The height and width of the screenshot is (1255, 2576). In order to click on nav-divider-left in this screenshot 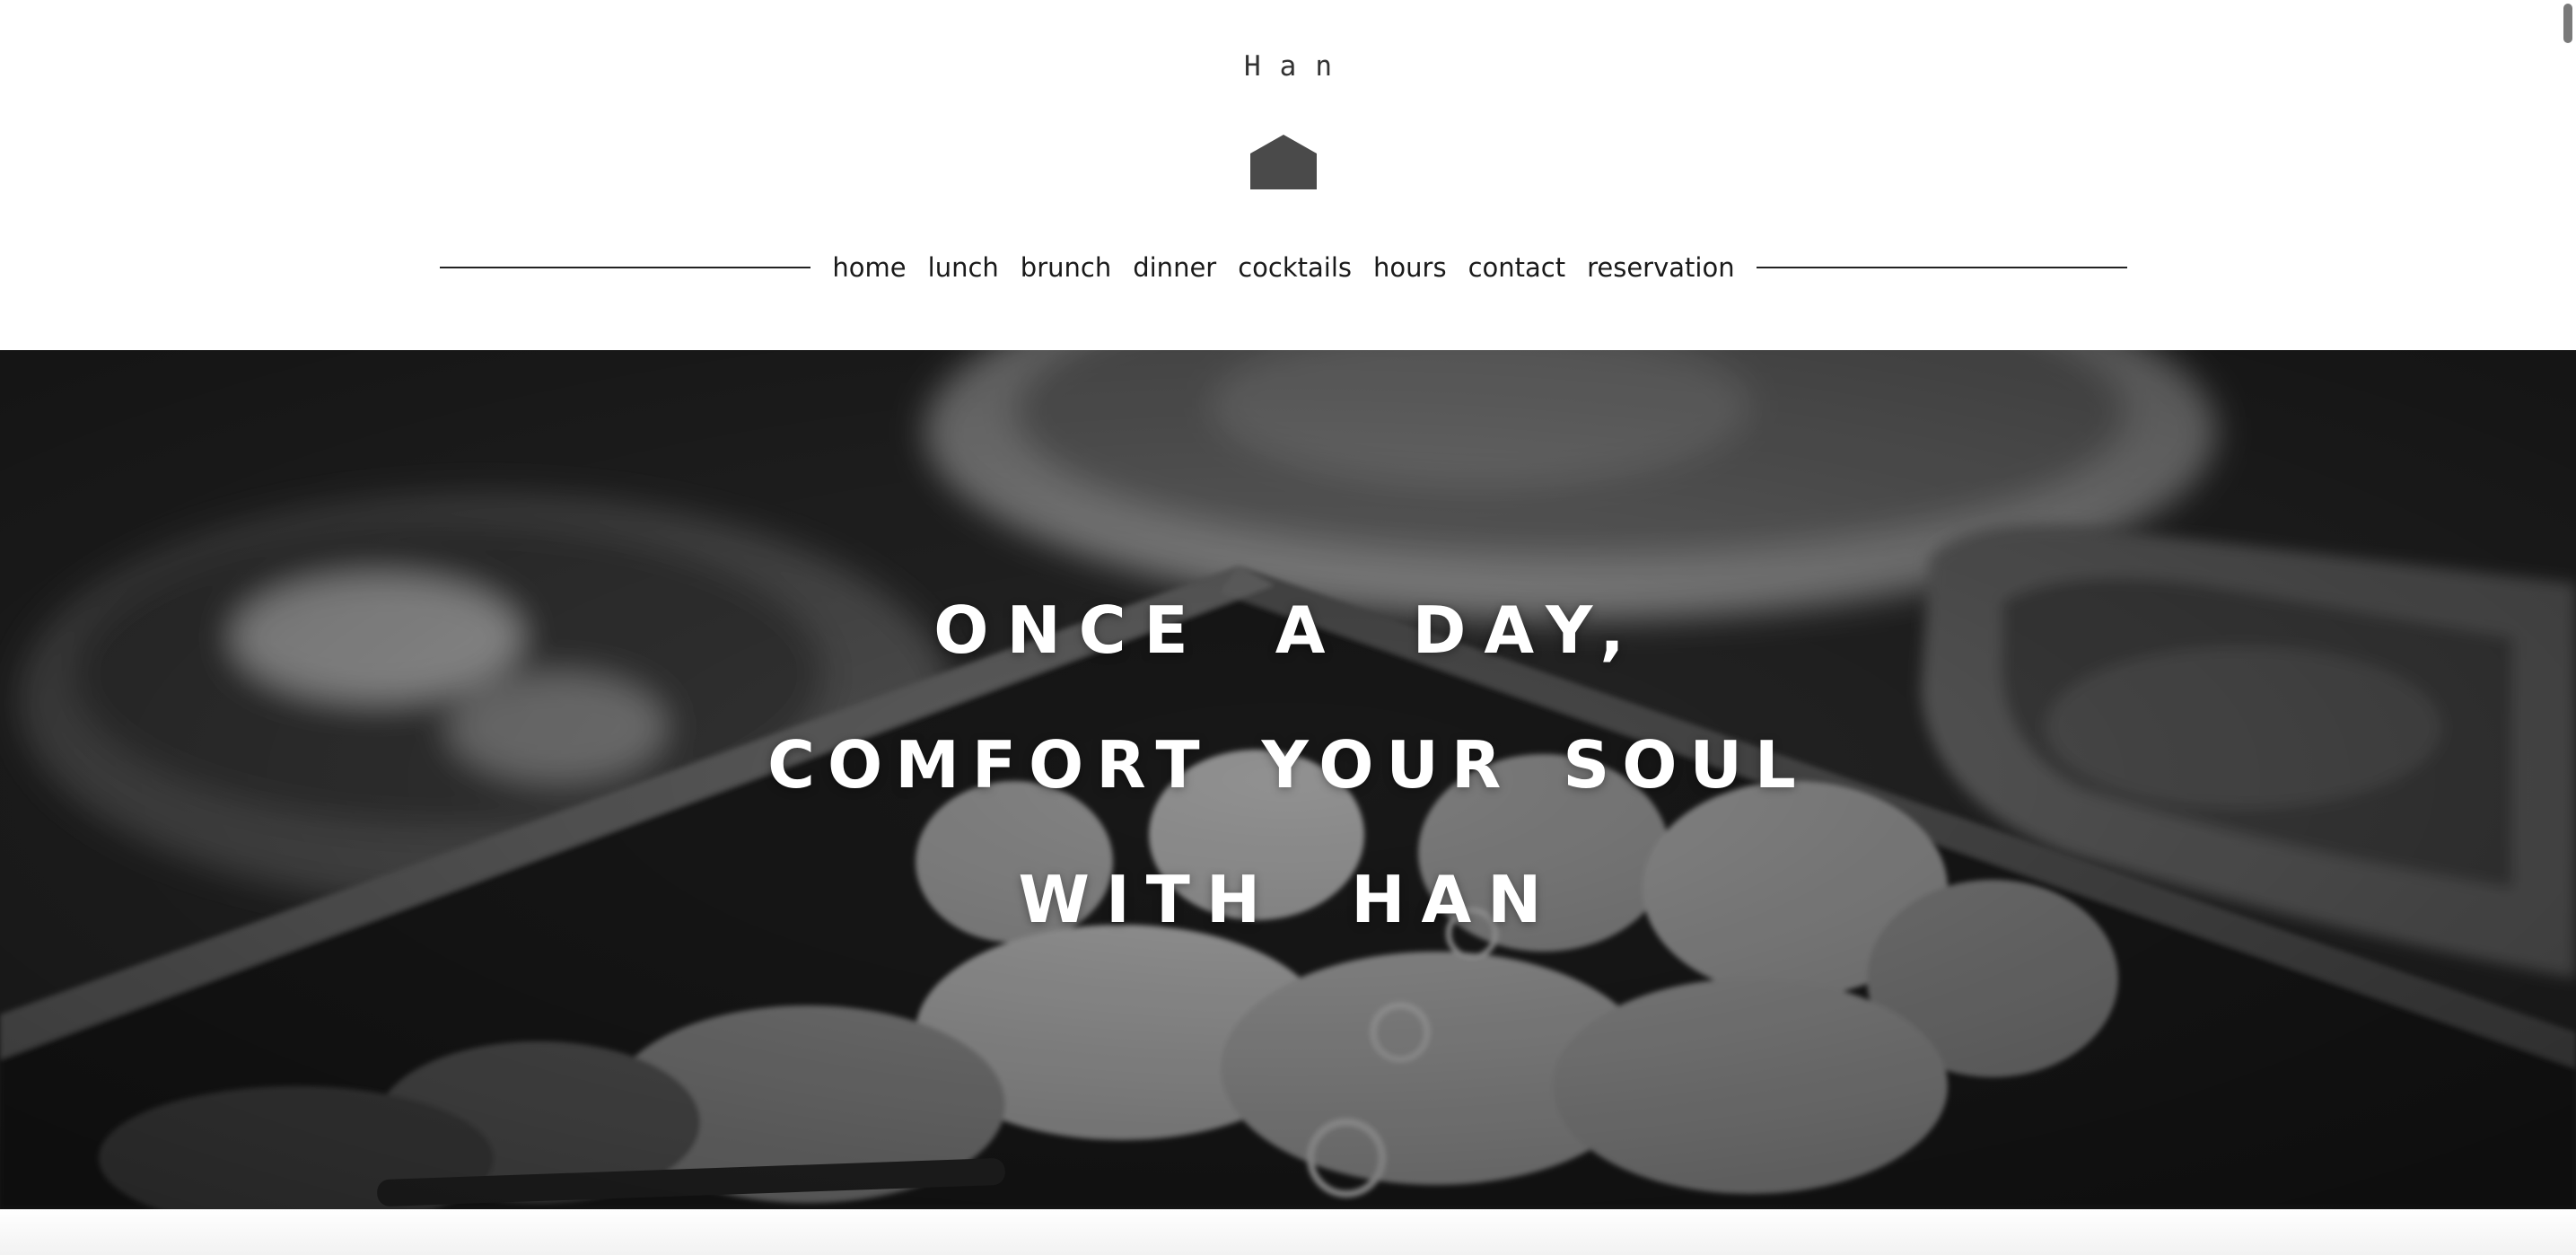, I will do `click(625, 267)`.